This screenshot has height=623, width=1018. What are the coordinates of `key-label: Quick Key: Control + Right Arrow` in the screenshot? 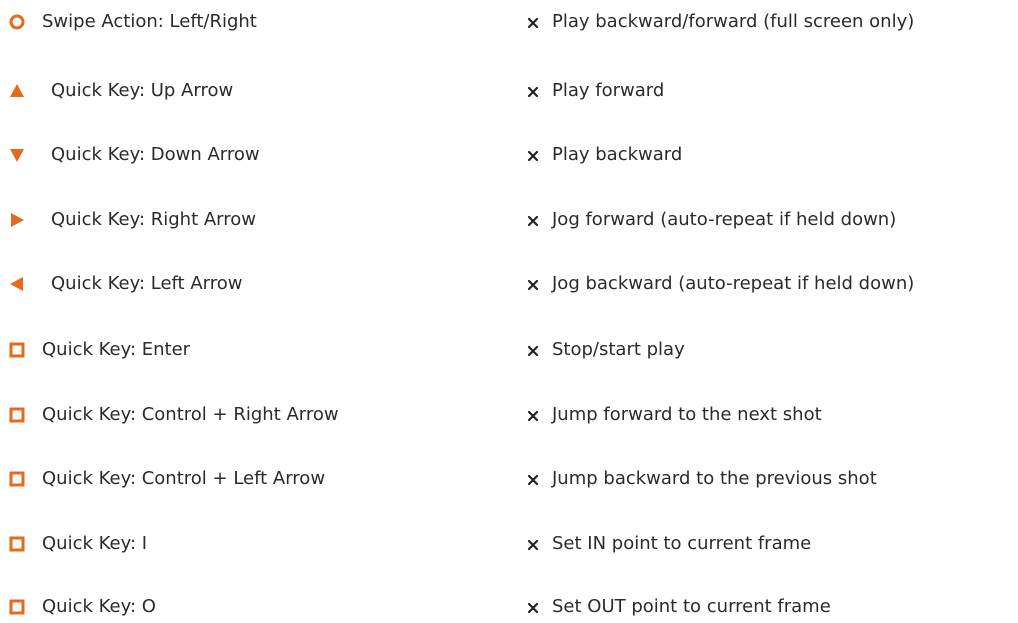 It's located at (190, 414).